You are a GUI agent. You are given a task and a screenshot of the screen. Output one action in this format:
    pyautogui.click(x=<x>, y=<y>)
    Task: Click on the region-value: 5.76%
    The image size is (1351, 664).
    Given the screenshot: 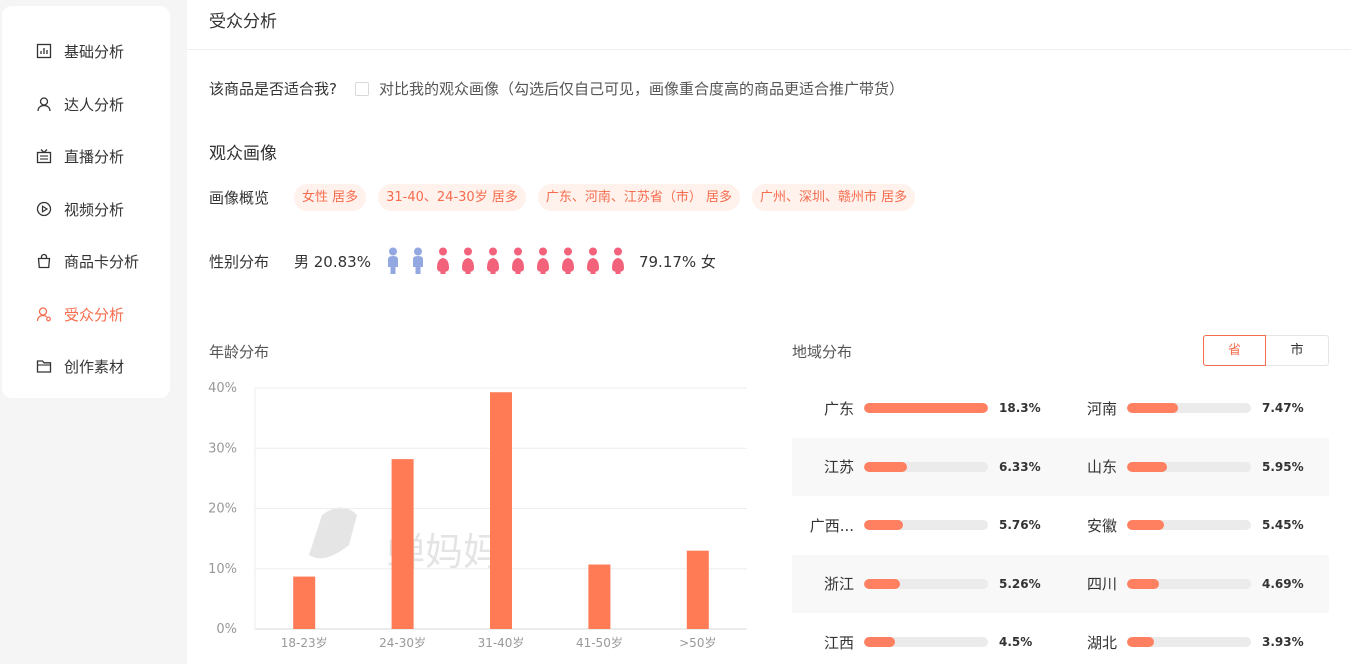 What is the action you would take?
    pyautogui.click(x=1020, y=525)
    